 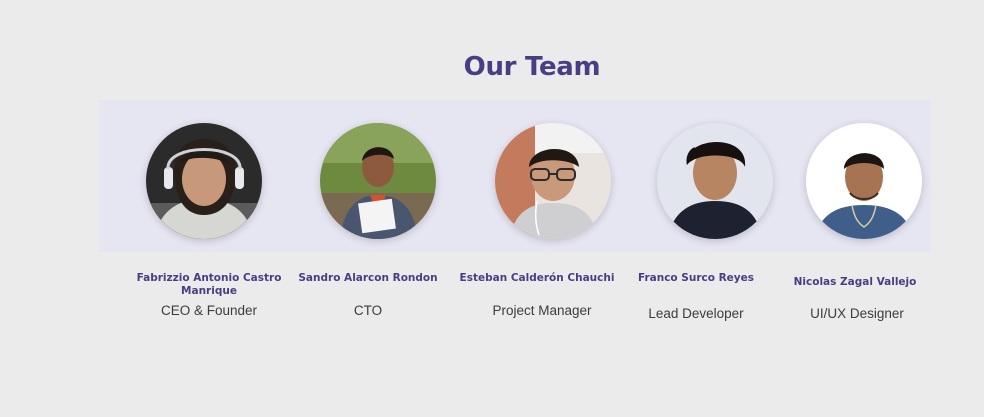 I want to click on member-4-name: Franco Surco Reyes, so click(x=696, y=278).